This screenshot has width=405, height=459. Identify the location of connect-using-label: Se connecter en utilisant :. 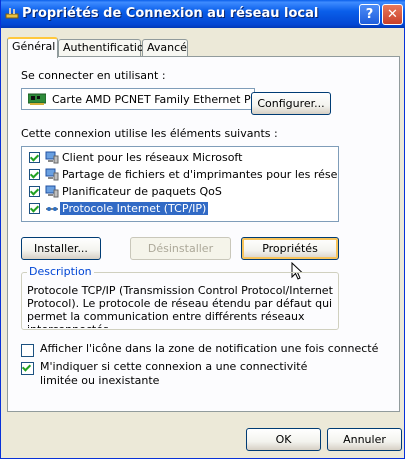
(93, 75).